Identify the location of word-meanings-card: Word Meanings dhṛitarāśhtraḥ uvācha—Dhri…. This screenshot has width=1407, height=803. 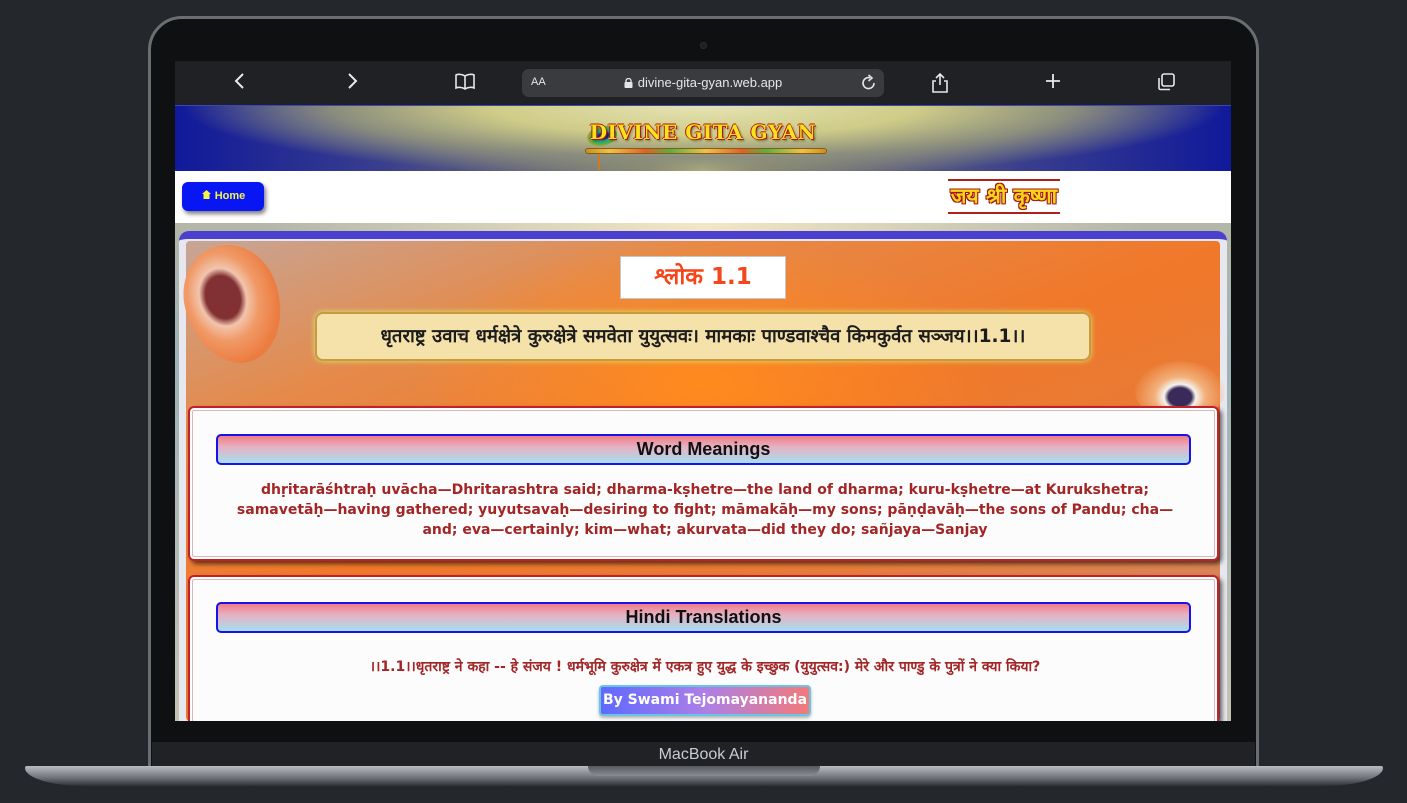
(703, 483).